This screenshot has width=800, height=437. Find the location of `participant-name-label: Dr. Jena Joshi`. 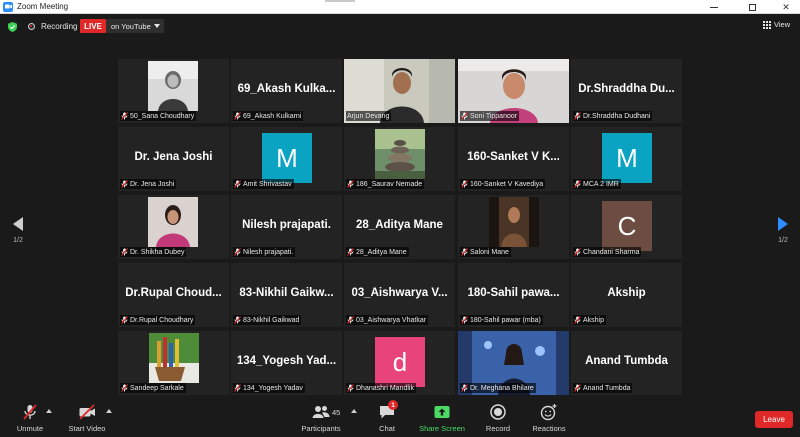

participant-name-label: Dr. Jena Joshi is located at coordinates (148, 184).